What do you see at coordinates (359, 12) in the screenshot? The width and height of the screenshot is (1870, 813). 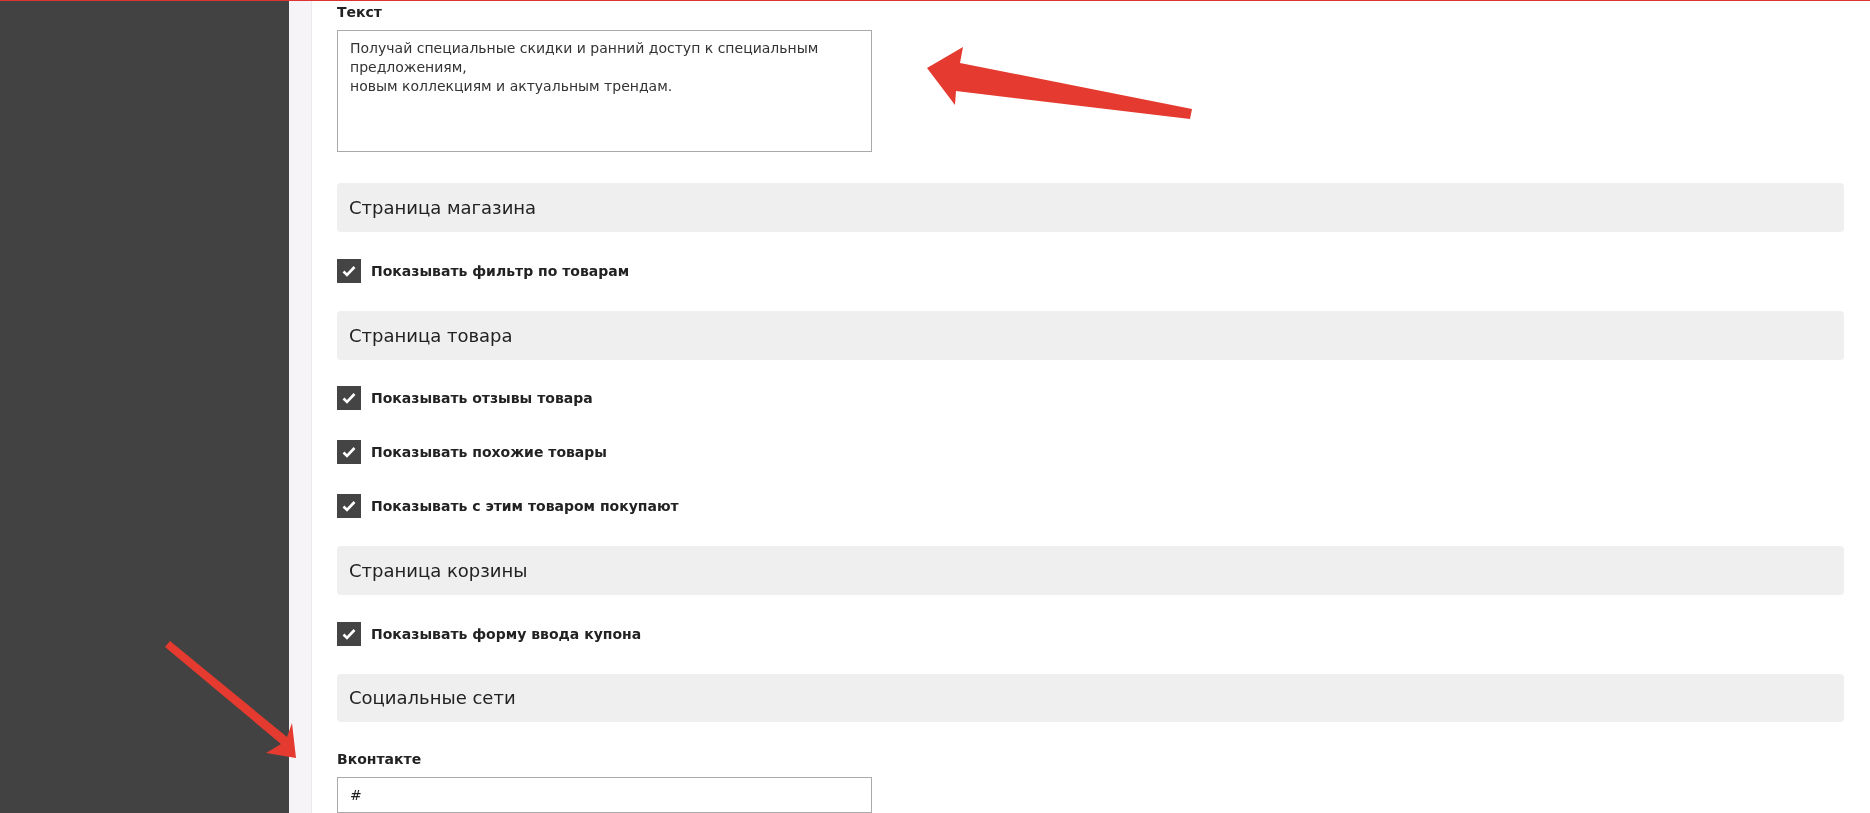 I see `field-label: Текст` at bounding box center [359, 12].